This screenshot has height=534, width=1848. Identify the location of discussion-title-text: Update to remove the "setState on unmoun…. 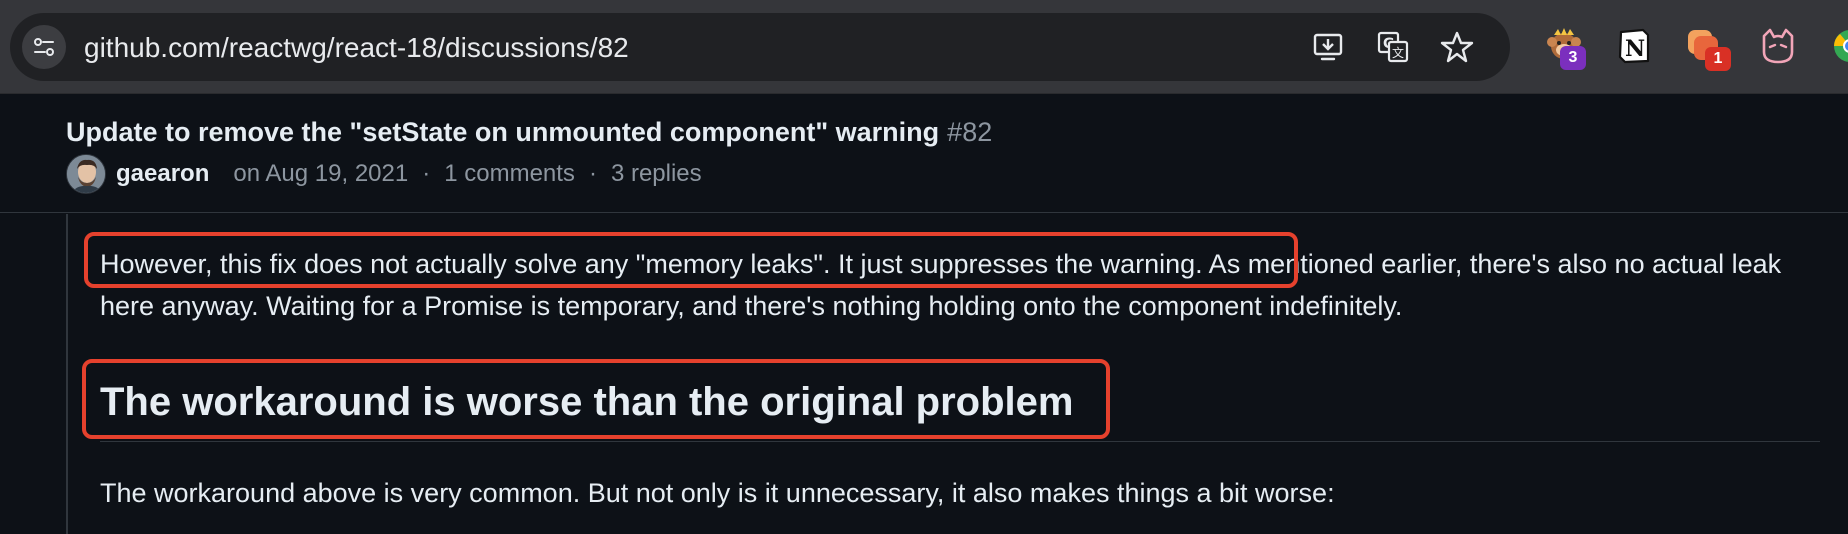
(503, 132).